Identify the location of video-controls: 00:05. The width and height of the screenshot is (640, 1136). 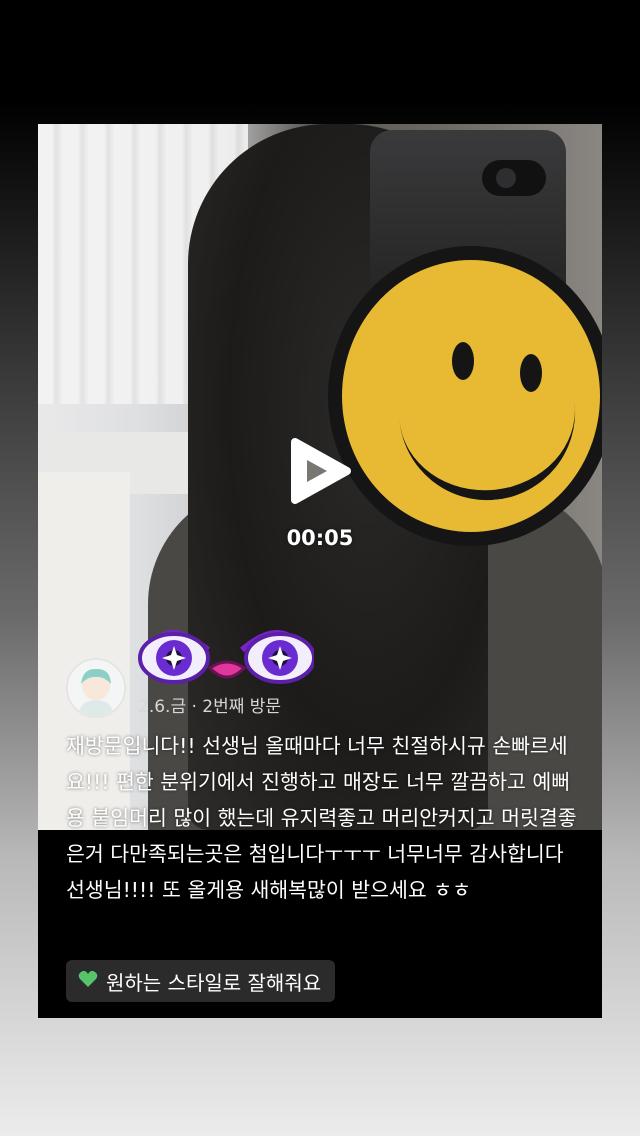
(320, 493).